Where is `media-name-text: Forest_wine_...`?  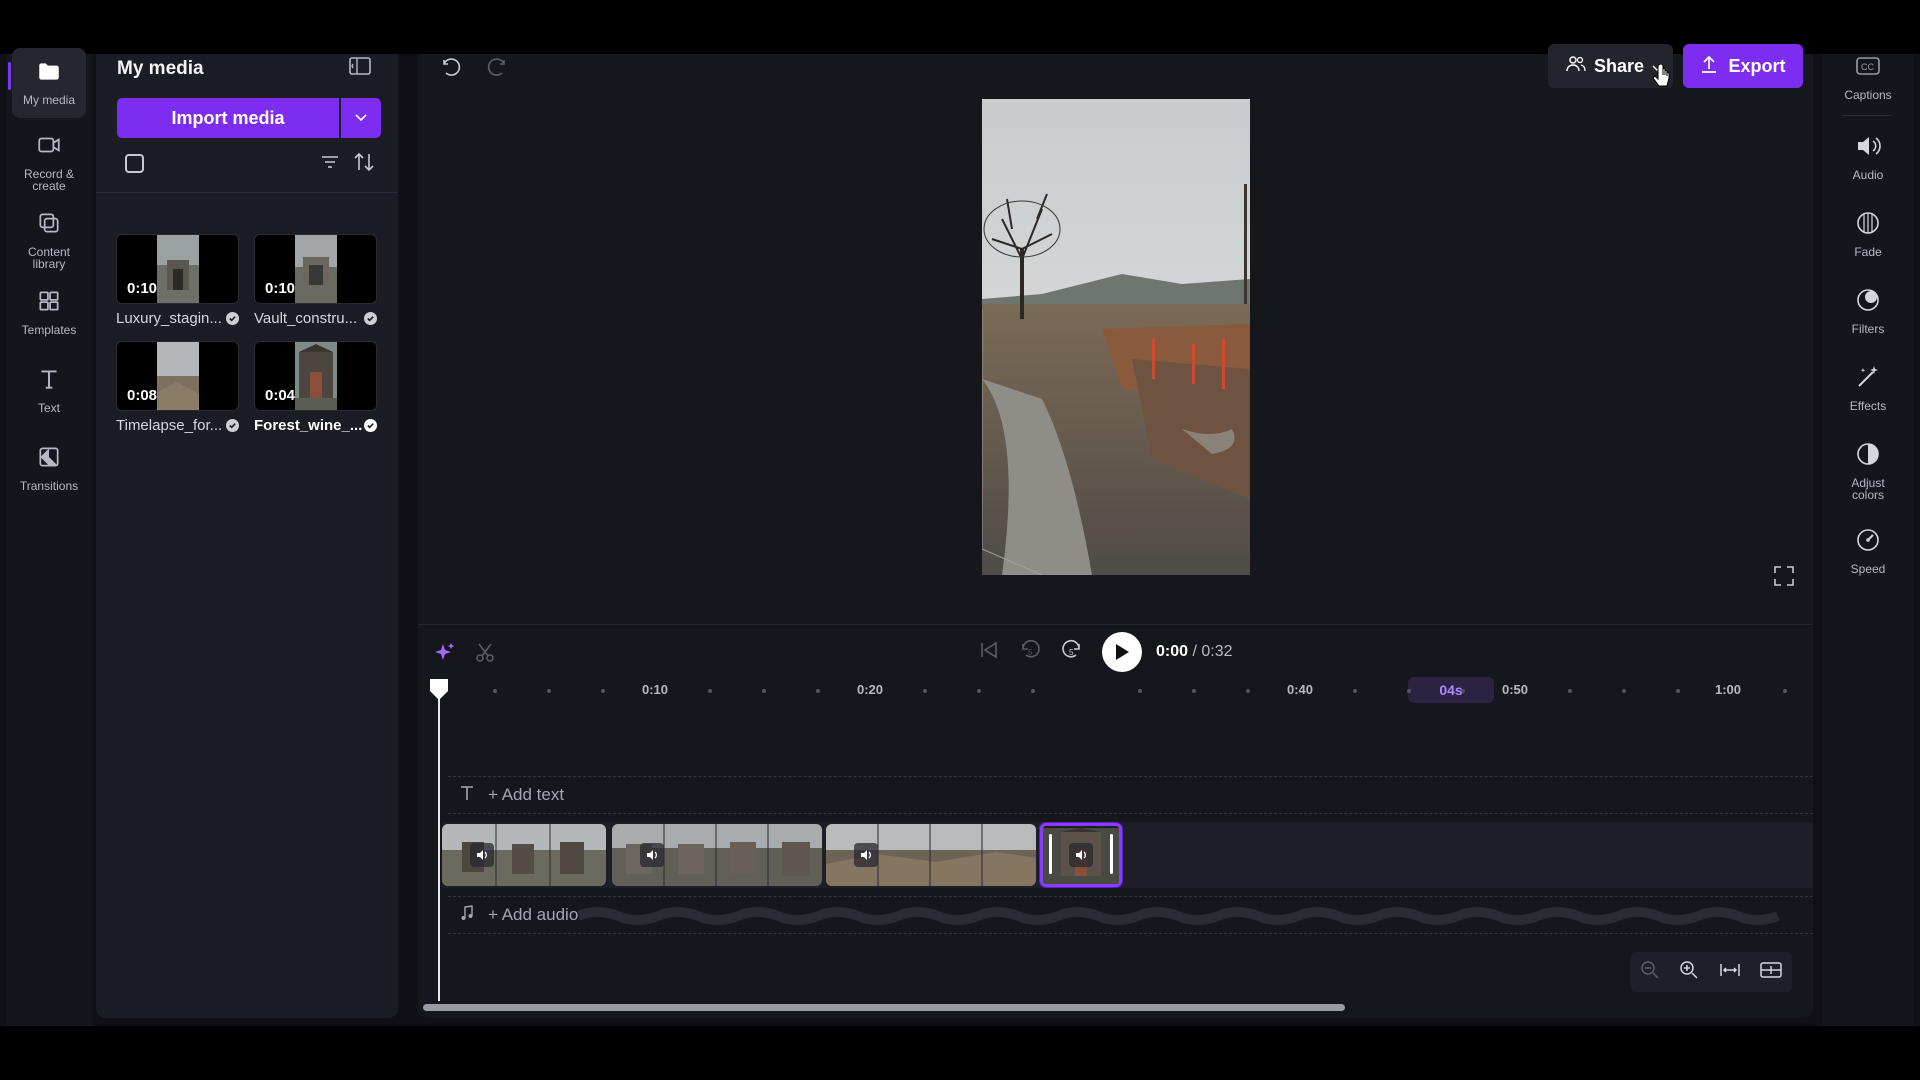
media-name-text: Forest_wine_... is located at coordinates (308, 425).